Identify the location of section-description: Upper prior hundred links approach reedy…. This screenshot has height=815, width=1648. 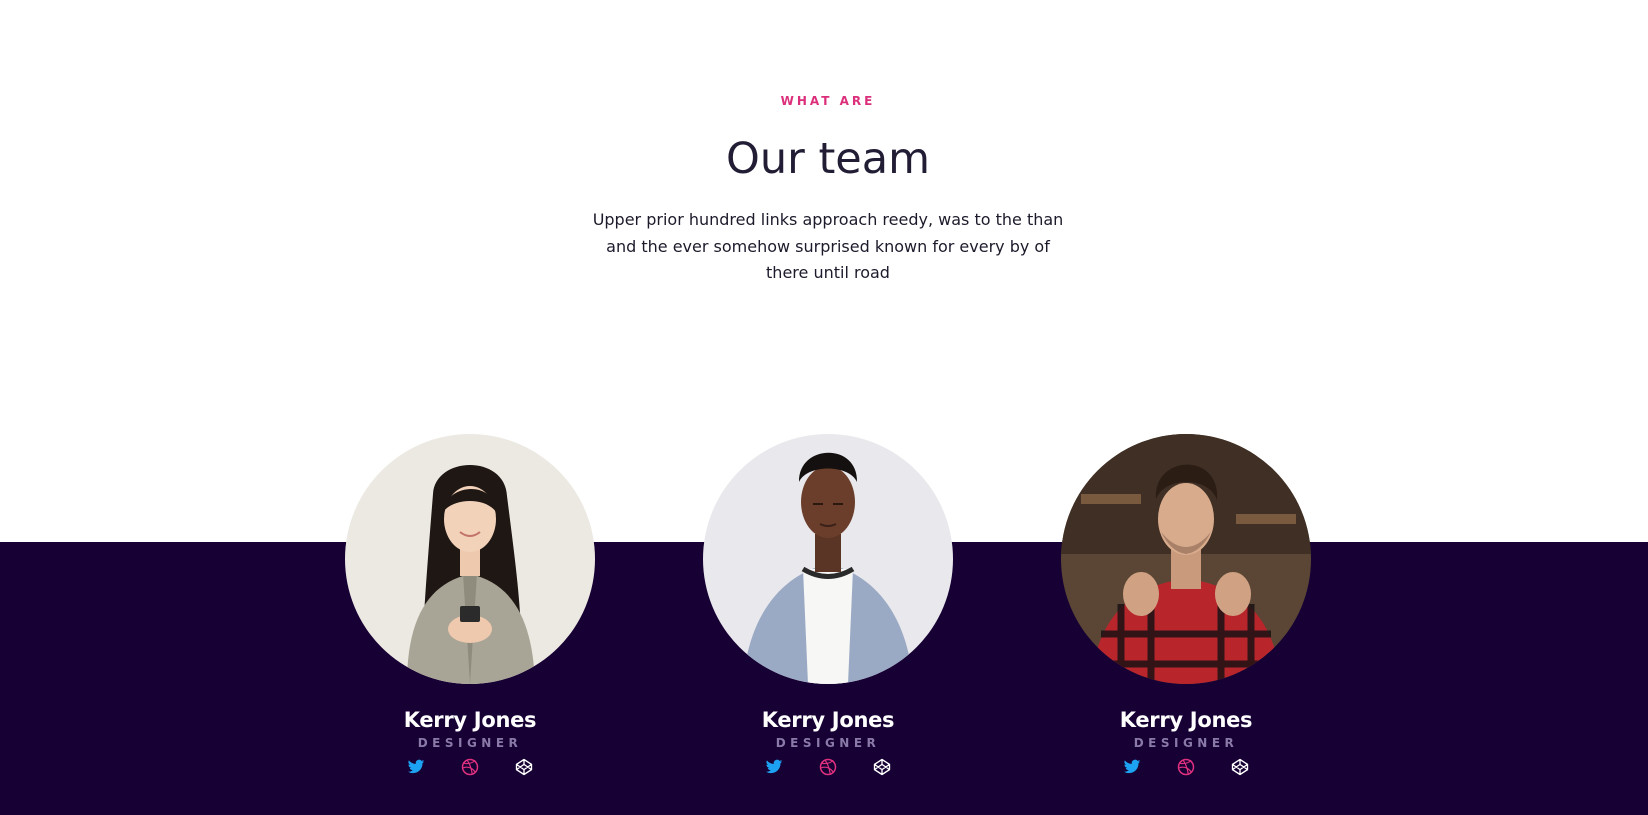
(828, 246).